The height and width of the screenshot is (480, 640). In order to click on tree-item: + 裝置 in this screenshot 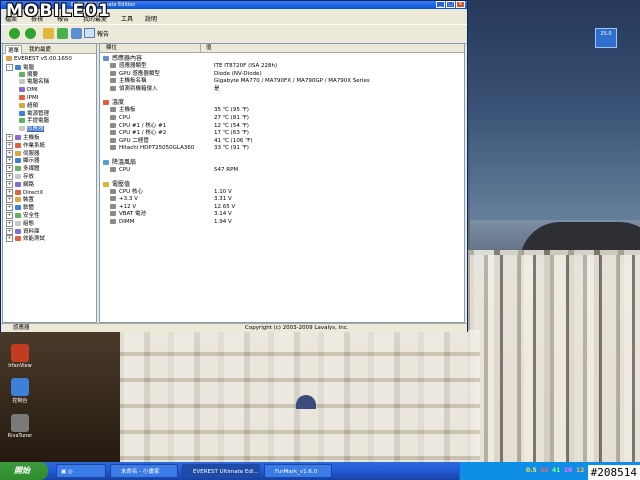, I will do `click(20, 200)`.